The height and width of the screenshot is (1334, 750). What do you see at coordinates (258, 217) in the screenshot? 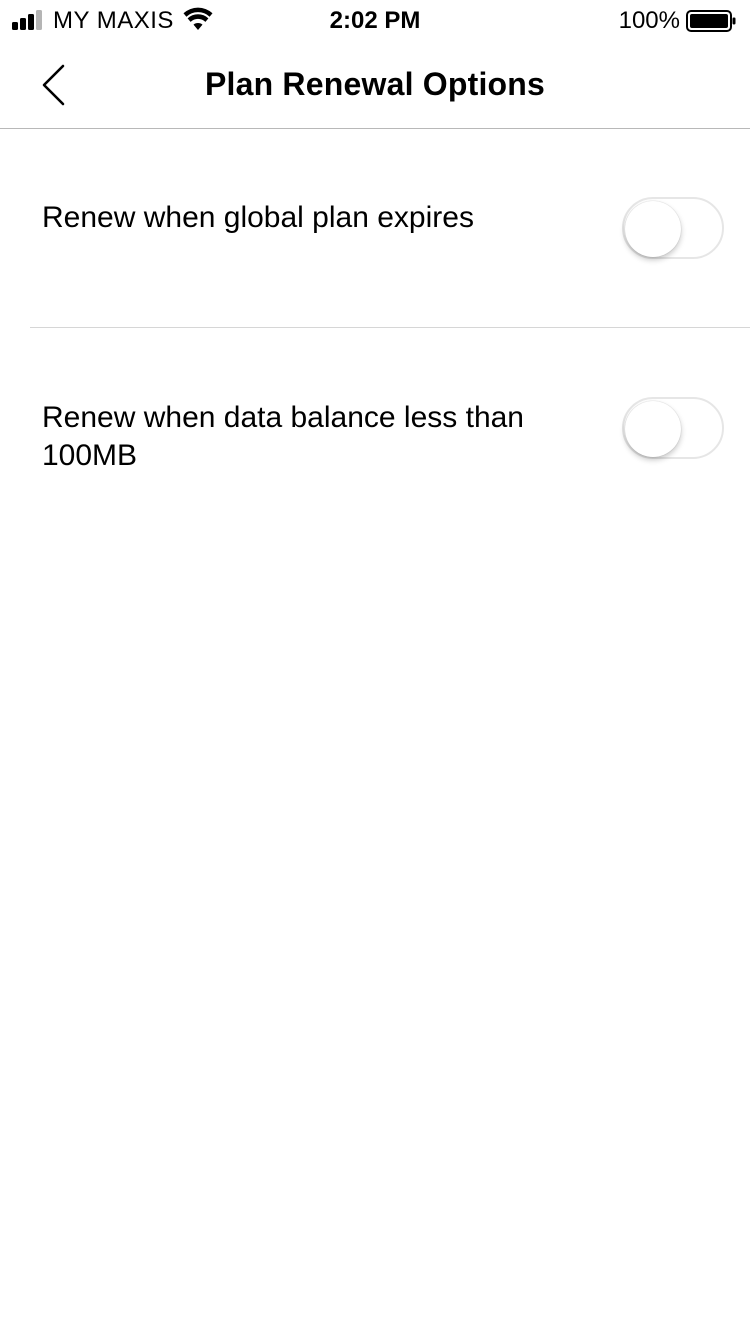
I see `renew-on-expiry-label: Renew when global plan expires` at bounding box center [258, 217].